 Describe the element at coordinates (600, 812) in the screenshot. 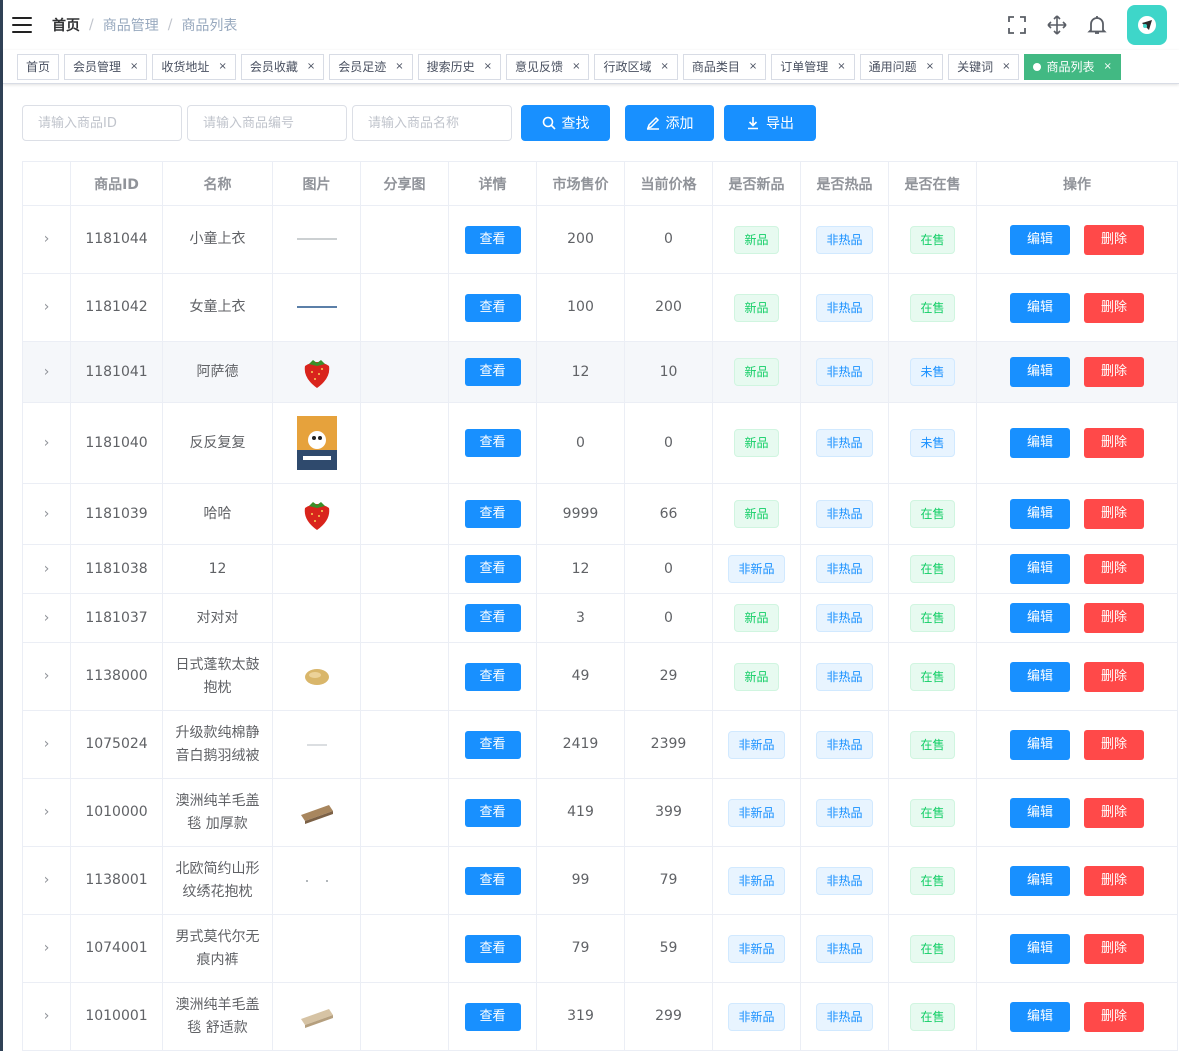

I see `table-row: › 1010000 澳洲纯羊毛盖毯 加厚款 查看 419 399 非新品 非热品 在售 编辑 删除` at that location.